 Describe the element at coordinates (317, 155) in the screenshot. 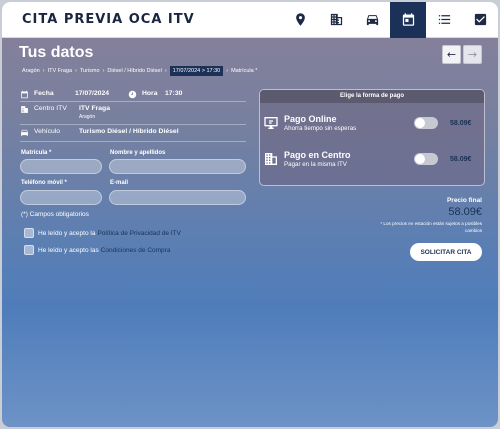

I see `centro-title: Pago en Centro` at that location.